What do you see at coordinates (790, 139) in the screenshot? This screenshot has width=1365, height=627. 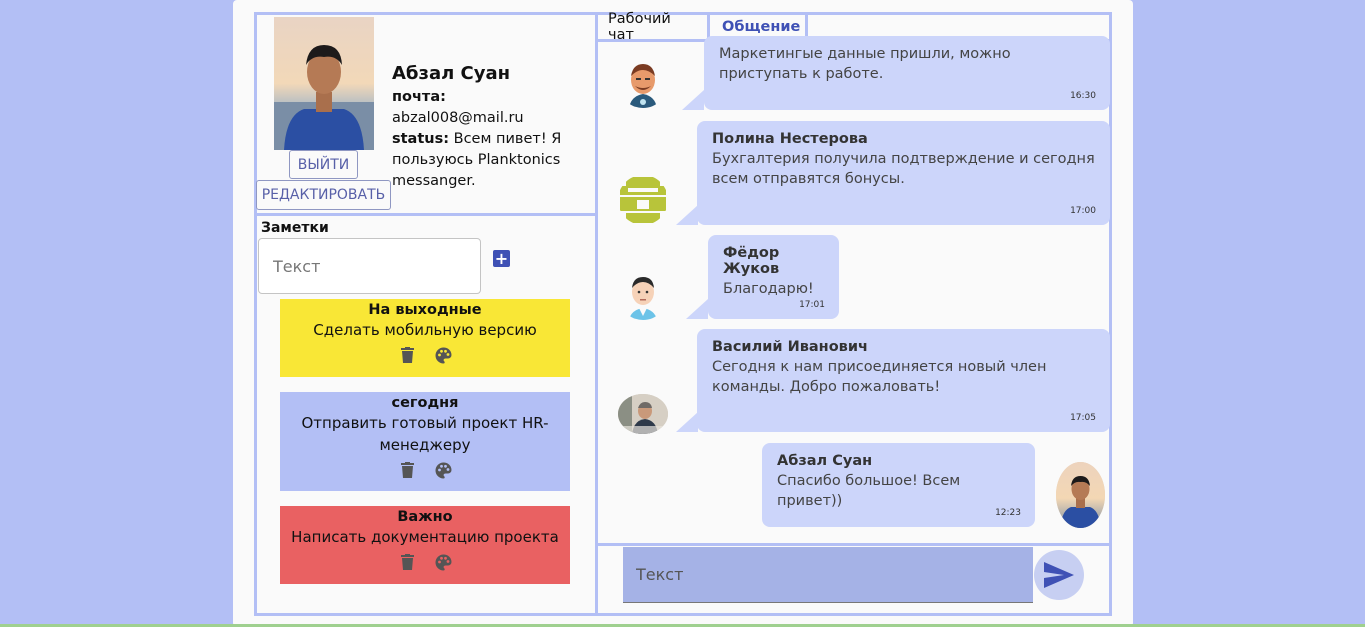 I see `message-author: Полина Нестерова` at bounding box center [790, 139].